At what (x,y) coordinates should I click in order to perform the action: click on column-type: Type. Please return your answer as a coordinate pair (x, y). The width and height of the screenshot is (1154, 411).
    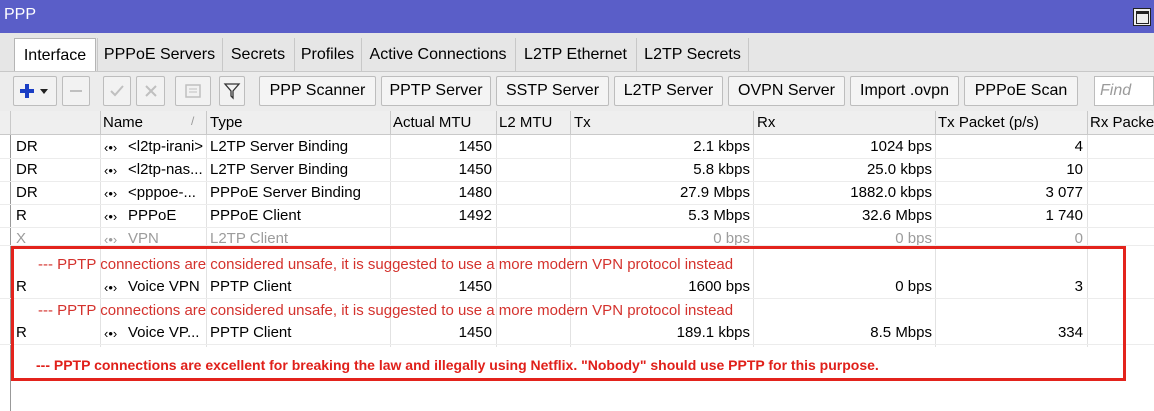
    Looking at the image, I should click on (226, 122).